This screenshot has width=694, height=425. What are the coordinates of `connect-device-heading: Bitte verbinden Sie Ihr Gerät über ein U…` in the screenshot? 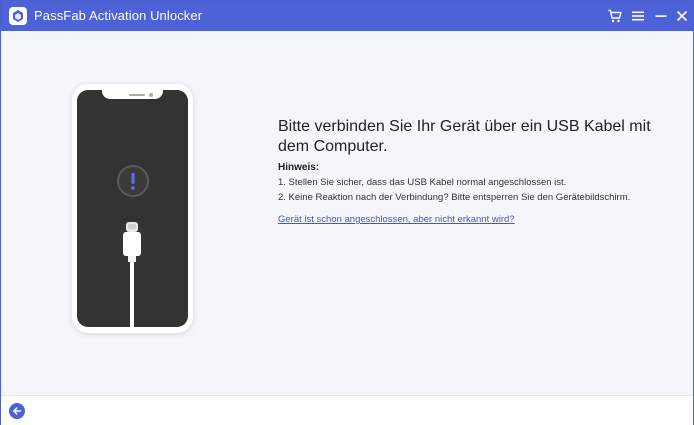 It's located at (464, 136).